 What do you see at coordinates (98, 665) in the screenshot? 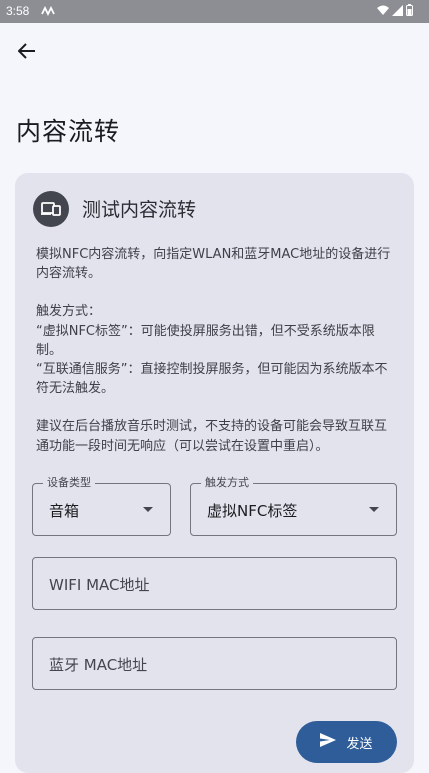
I see `bluetooth-mac-placeholder: 蓝牙 MAC地址` at bounding box center [98, 665].